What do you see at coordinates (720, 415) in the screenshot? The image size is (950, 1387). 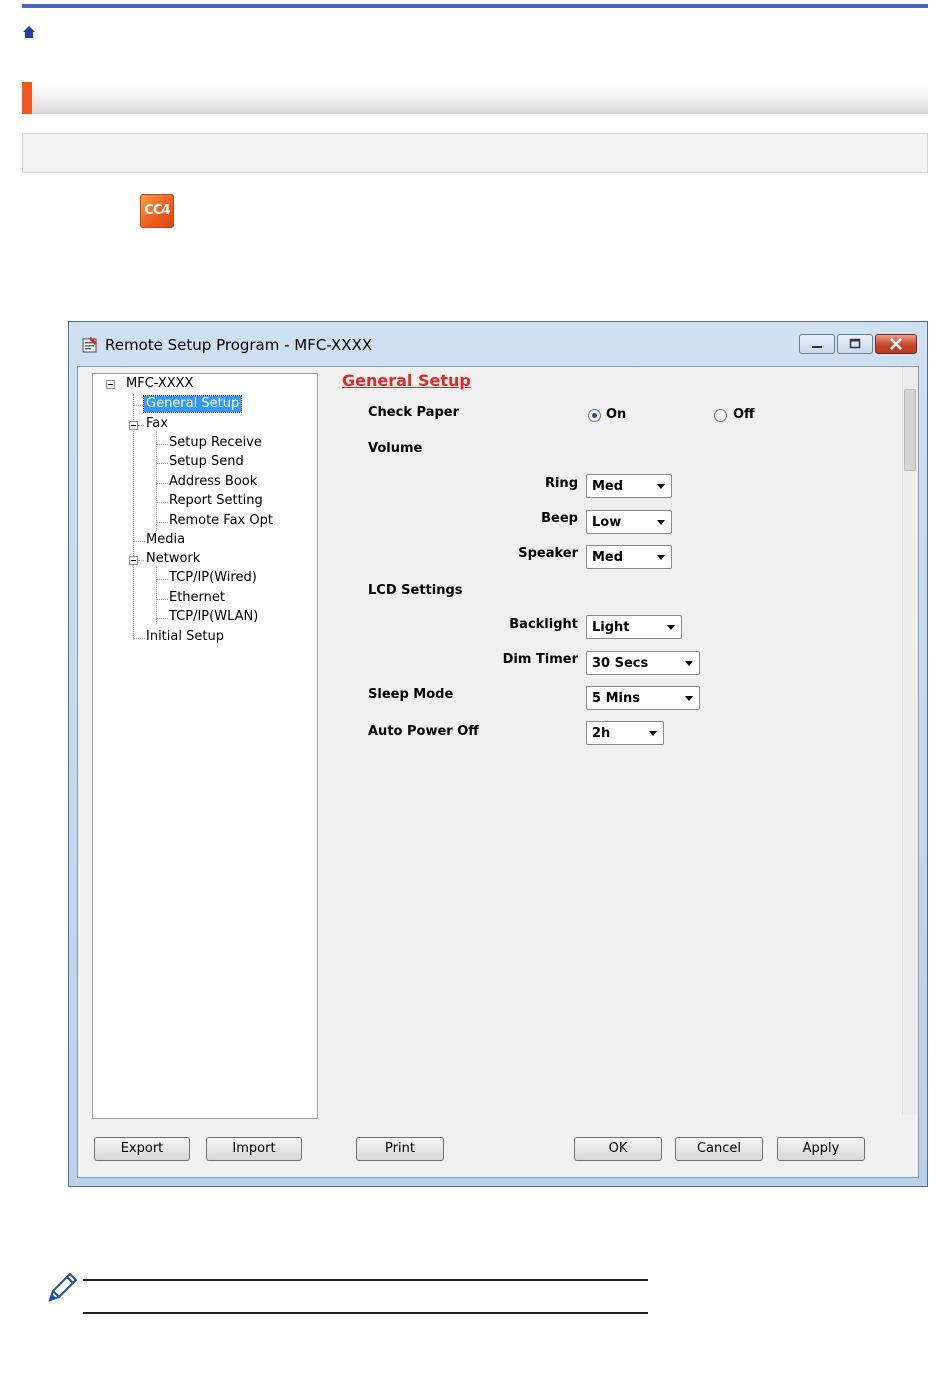 I see `check-paper-off-radio` at bounding box center [720, 415].